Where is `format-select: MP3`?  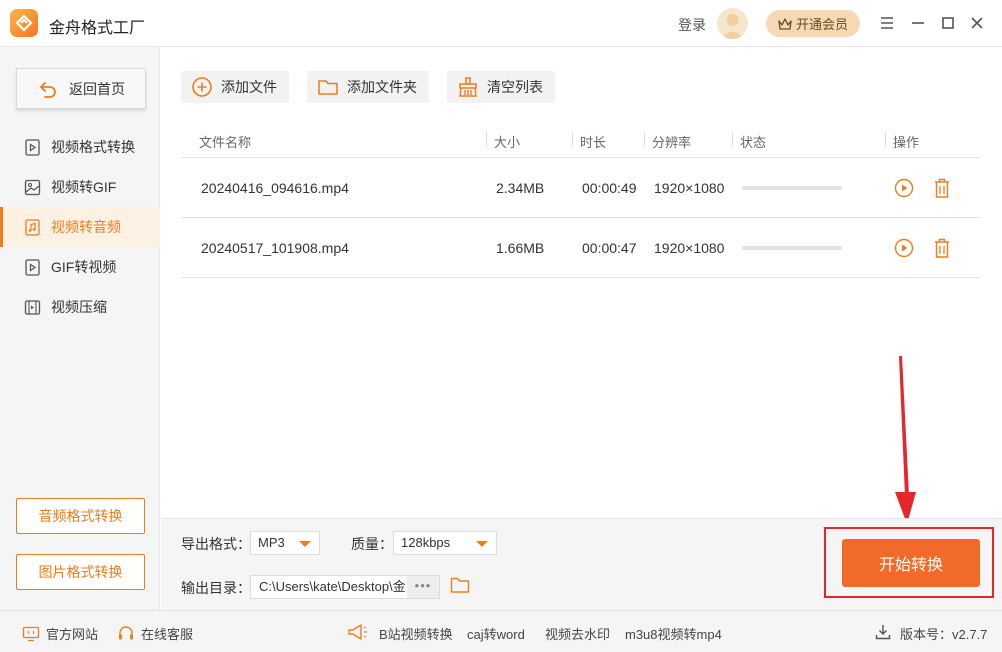
format-select: MP3 is located at coordinates (285, 543).